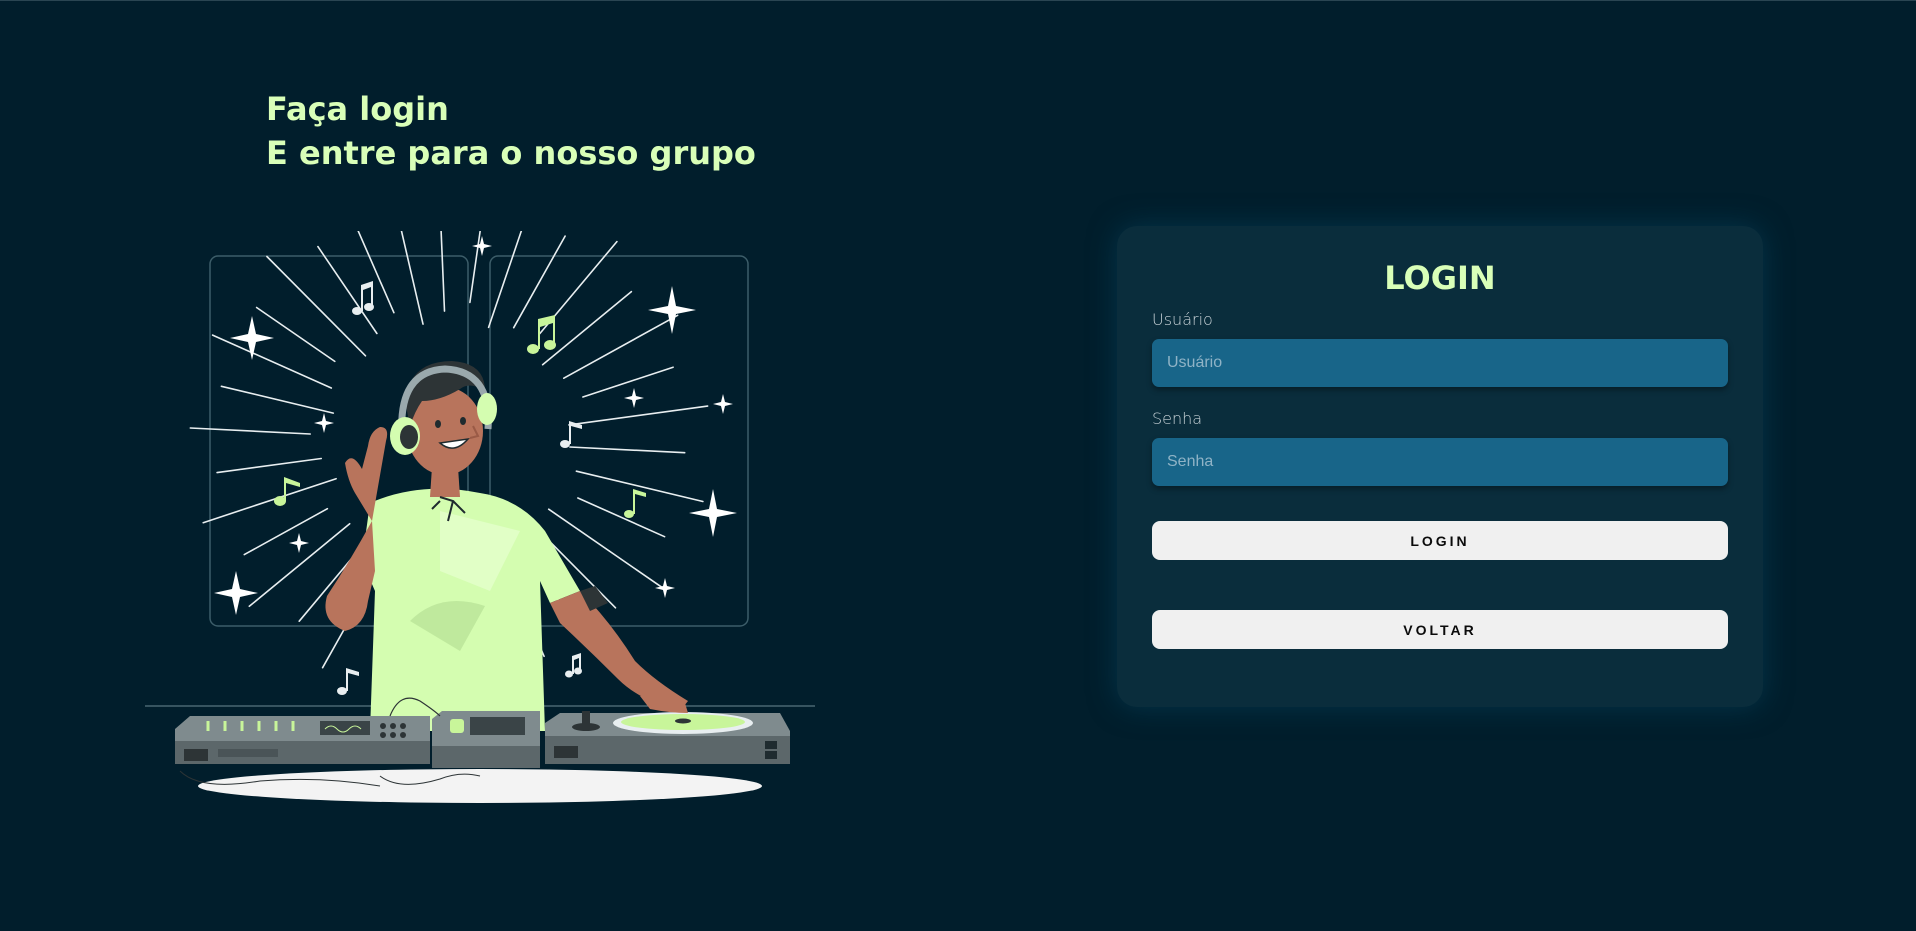 The height and width of the screenshot is (931, 1916). Describe the element at coordinates (480, 786) in the screenshot. I see `floor-shadow` at that location.